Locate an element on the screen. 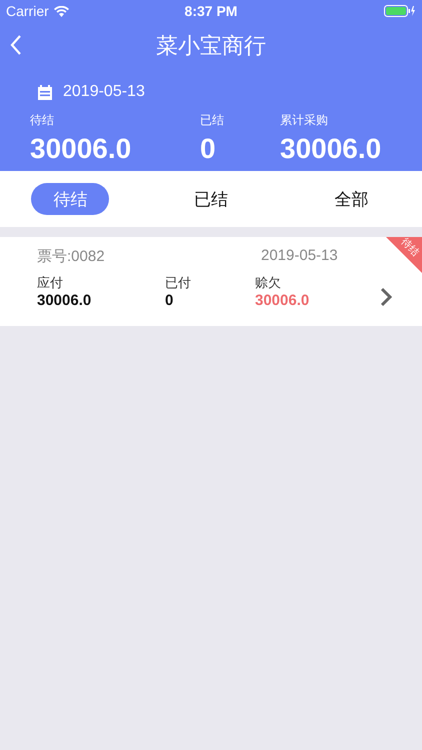 The height and width of the screenshot is (750, 422). filter-tab: 已结 is located at coordinates (211, 199).